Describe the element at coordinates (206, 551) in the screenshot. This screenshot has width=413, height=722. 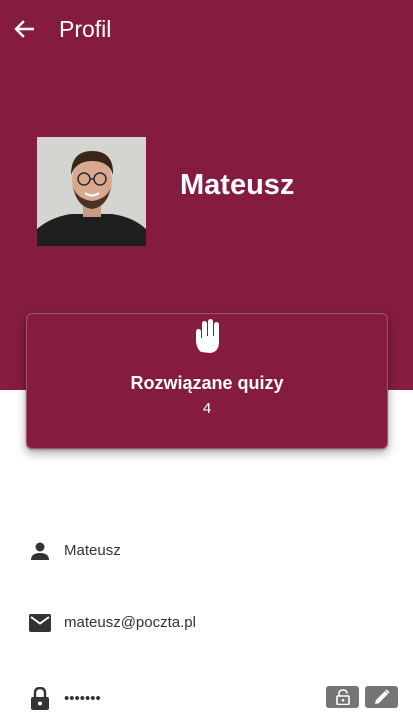
I see `username-row: Mateusz` at that location.